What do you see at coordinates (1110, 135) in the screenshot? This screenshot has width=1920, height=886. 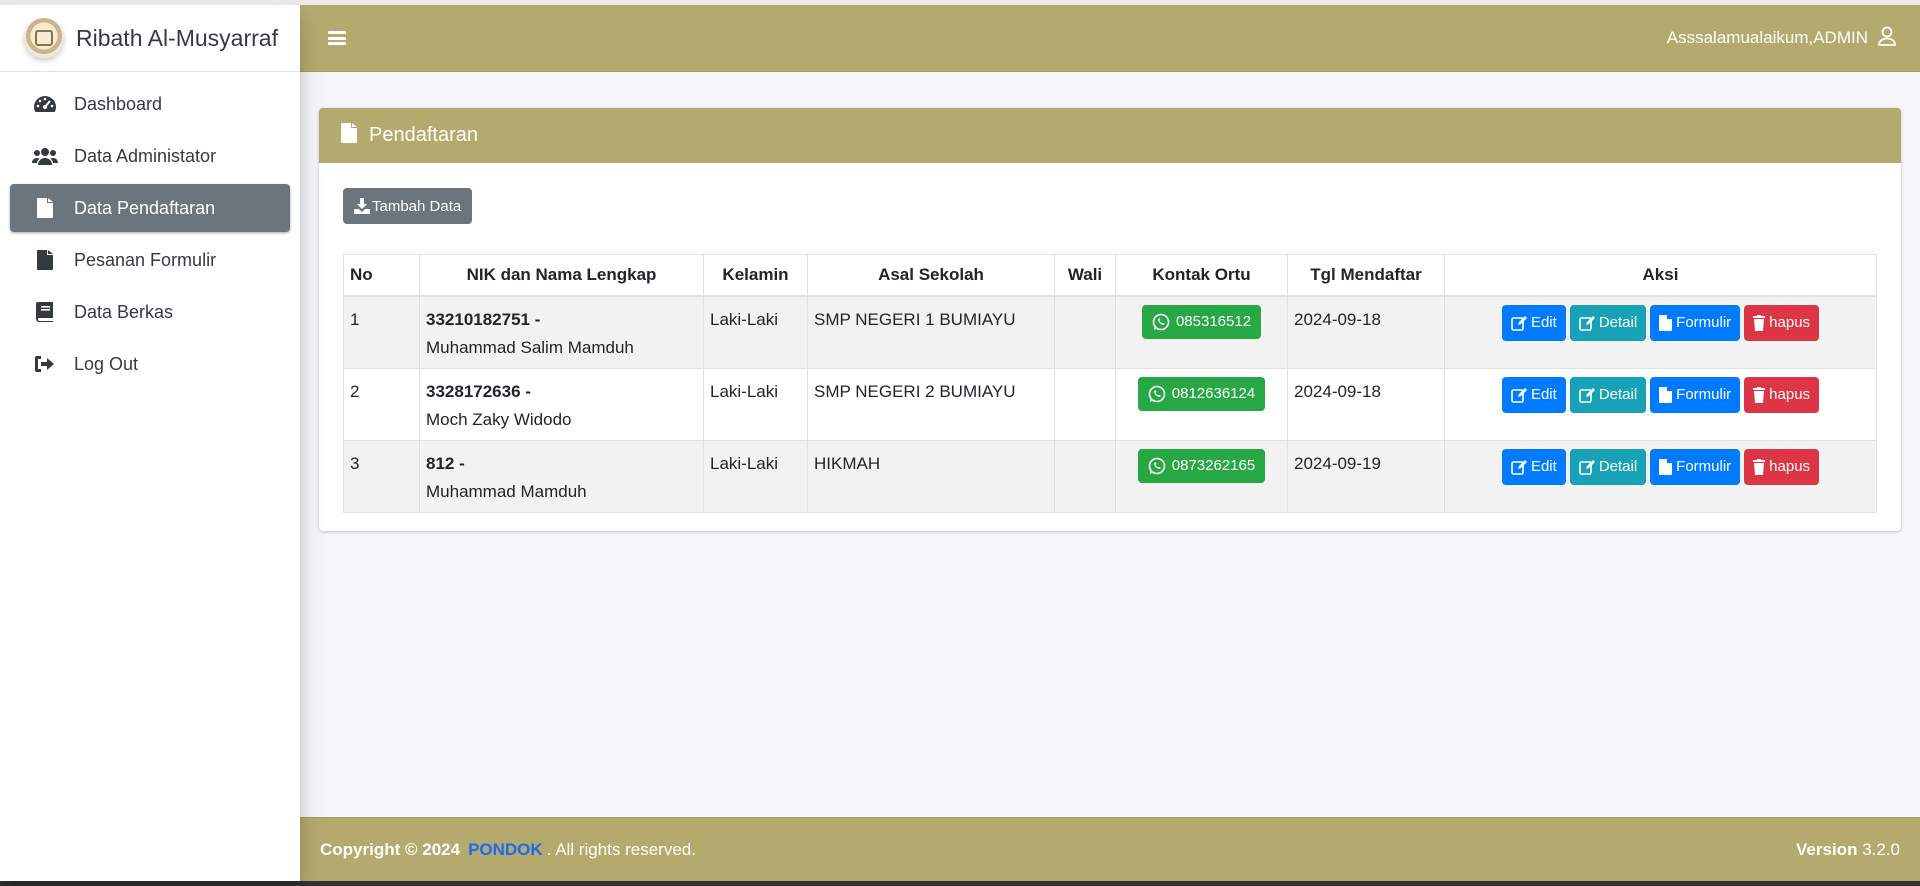 I see `card-header: Pendaftaran` at bounding box center [1110, 135].